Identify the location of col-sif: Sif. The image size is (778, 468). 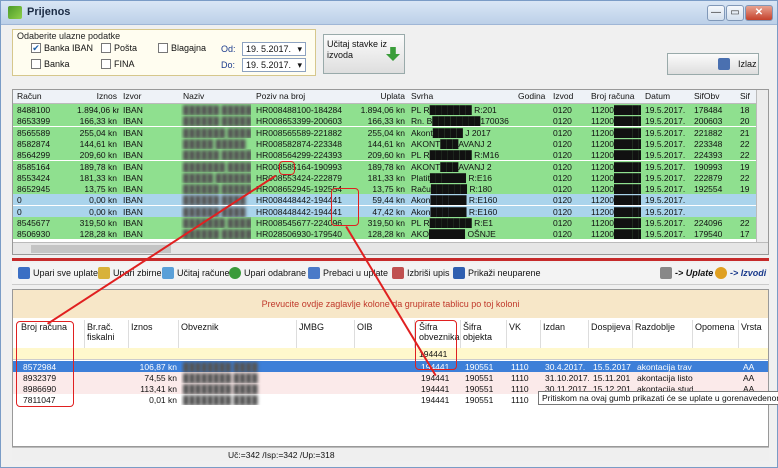
(747, 96).